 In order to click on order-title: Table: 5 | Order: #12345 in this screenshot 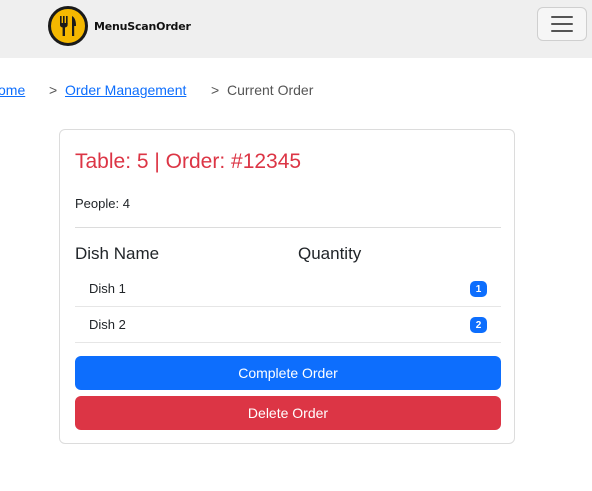, I will do `click(188, 161)`.